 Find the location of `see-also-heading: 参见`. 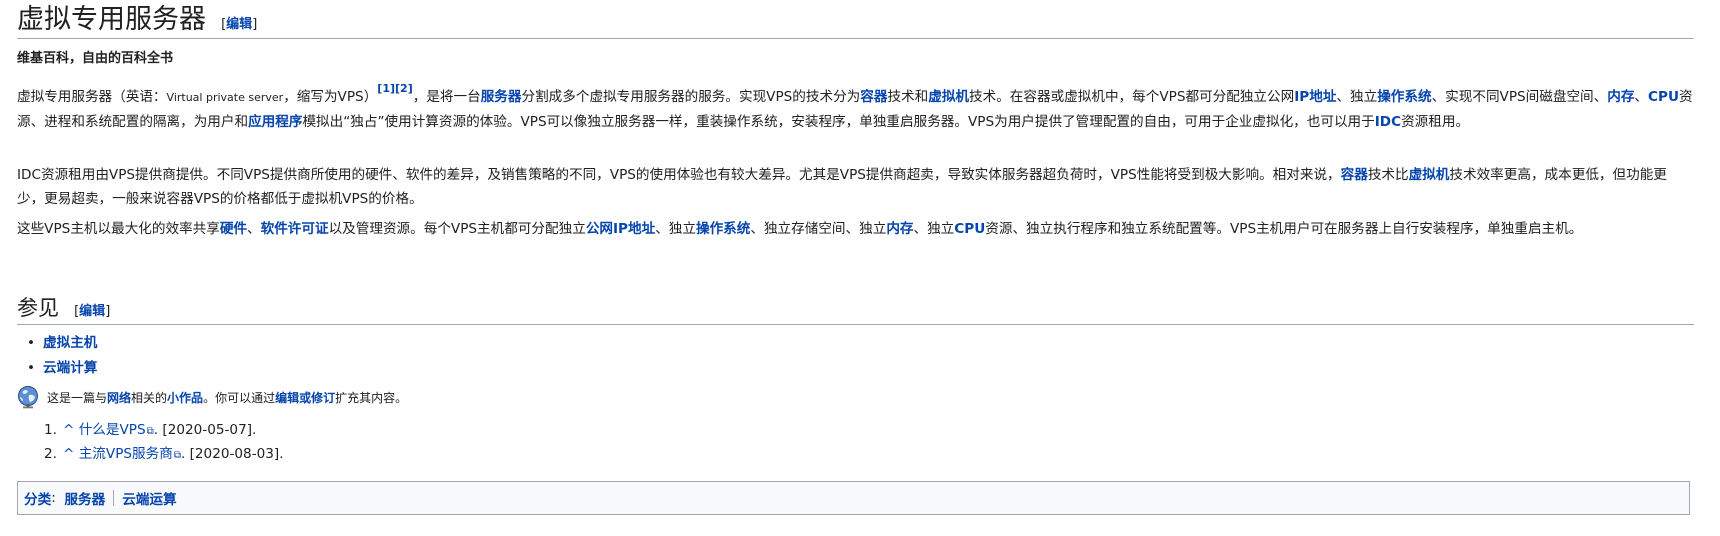

see-also-heading: 参见 is located at coordinates (38, 308).